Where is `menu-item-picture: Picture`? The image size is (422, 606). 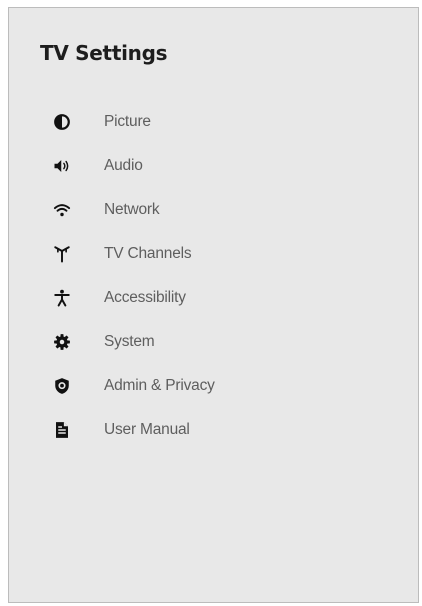
menu-item-picture: Picture is located at coordinates (213, 122).